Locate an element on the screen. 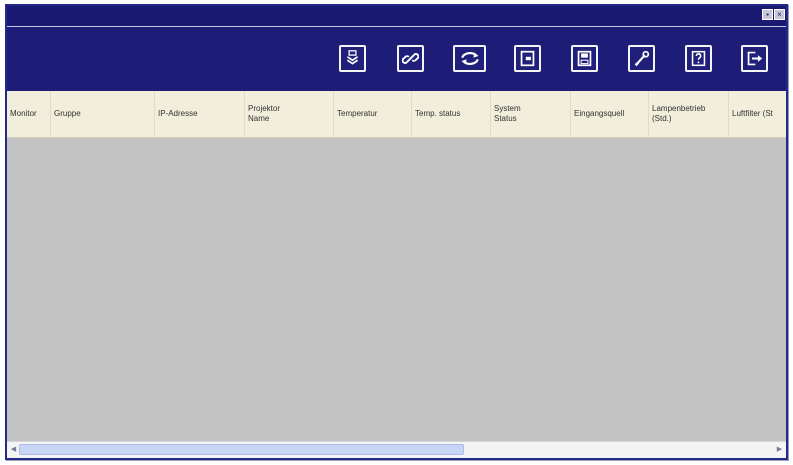  input-source-button is located at coordinates (527, 58).